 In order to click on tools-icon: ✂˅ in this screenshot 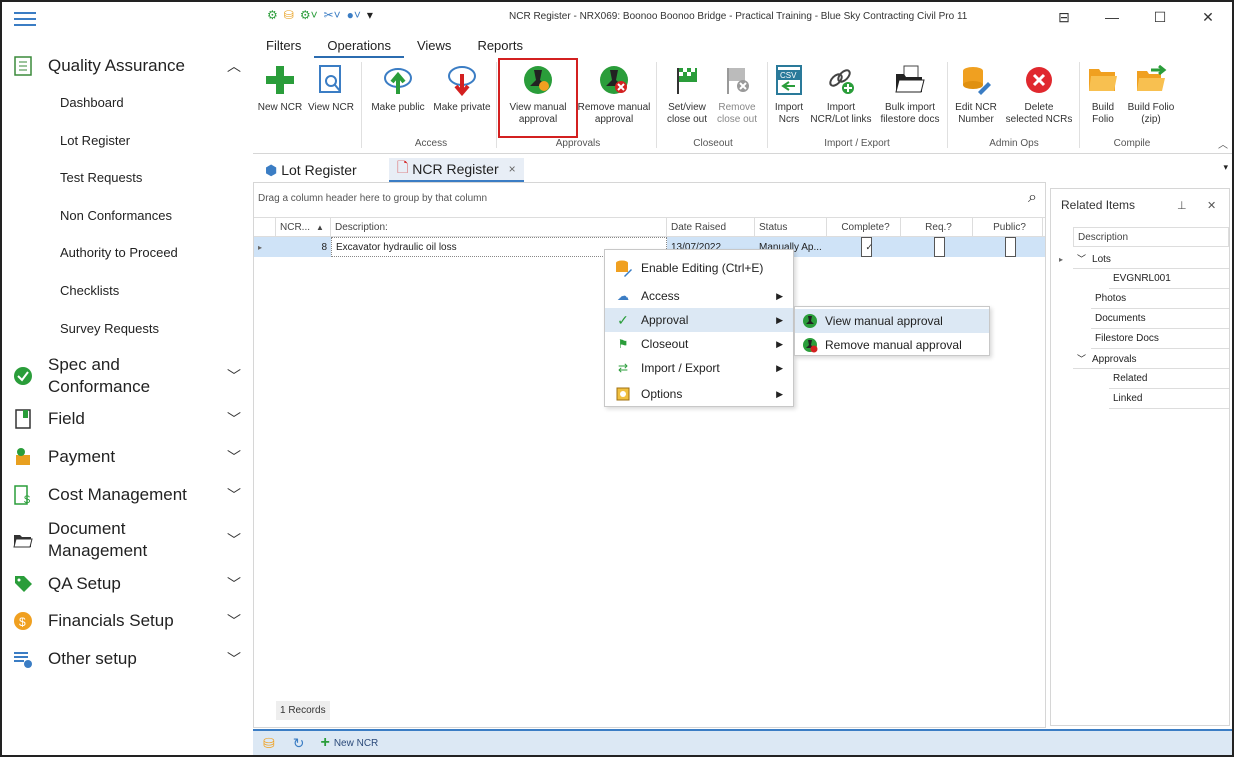, I will do `click(332, 15)`.